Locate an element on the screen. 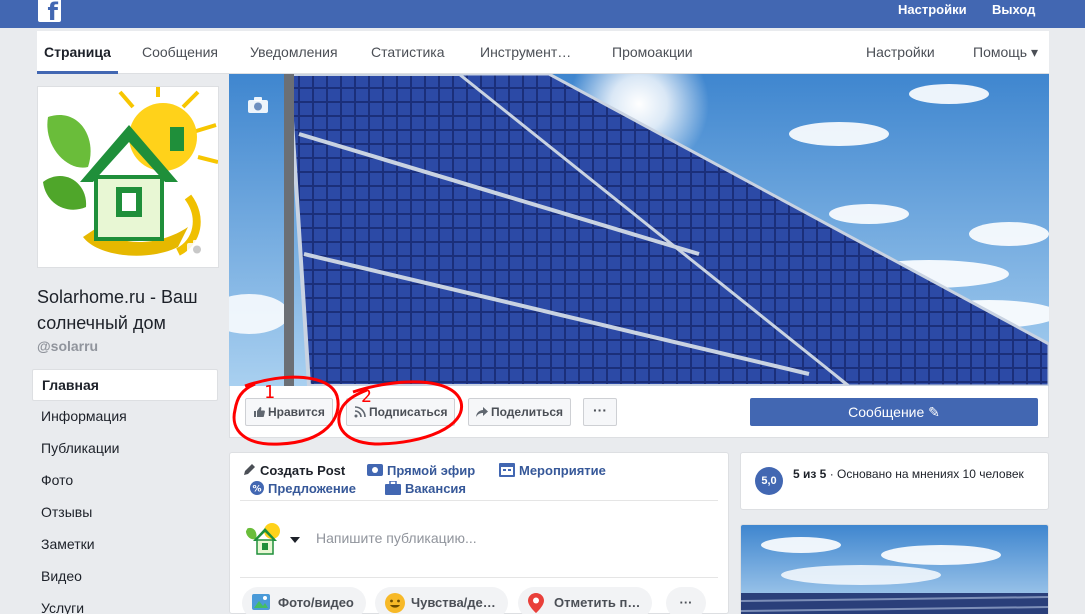 This screenshot has width=1085, height=614. send-message-button: Сообщение ✎ is located at coordinates (894, 412).